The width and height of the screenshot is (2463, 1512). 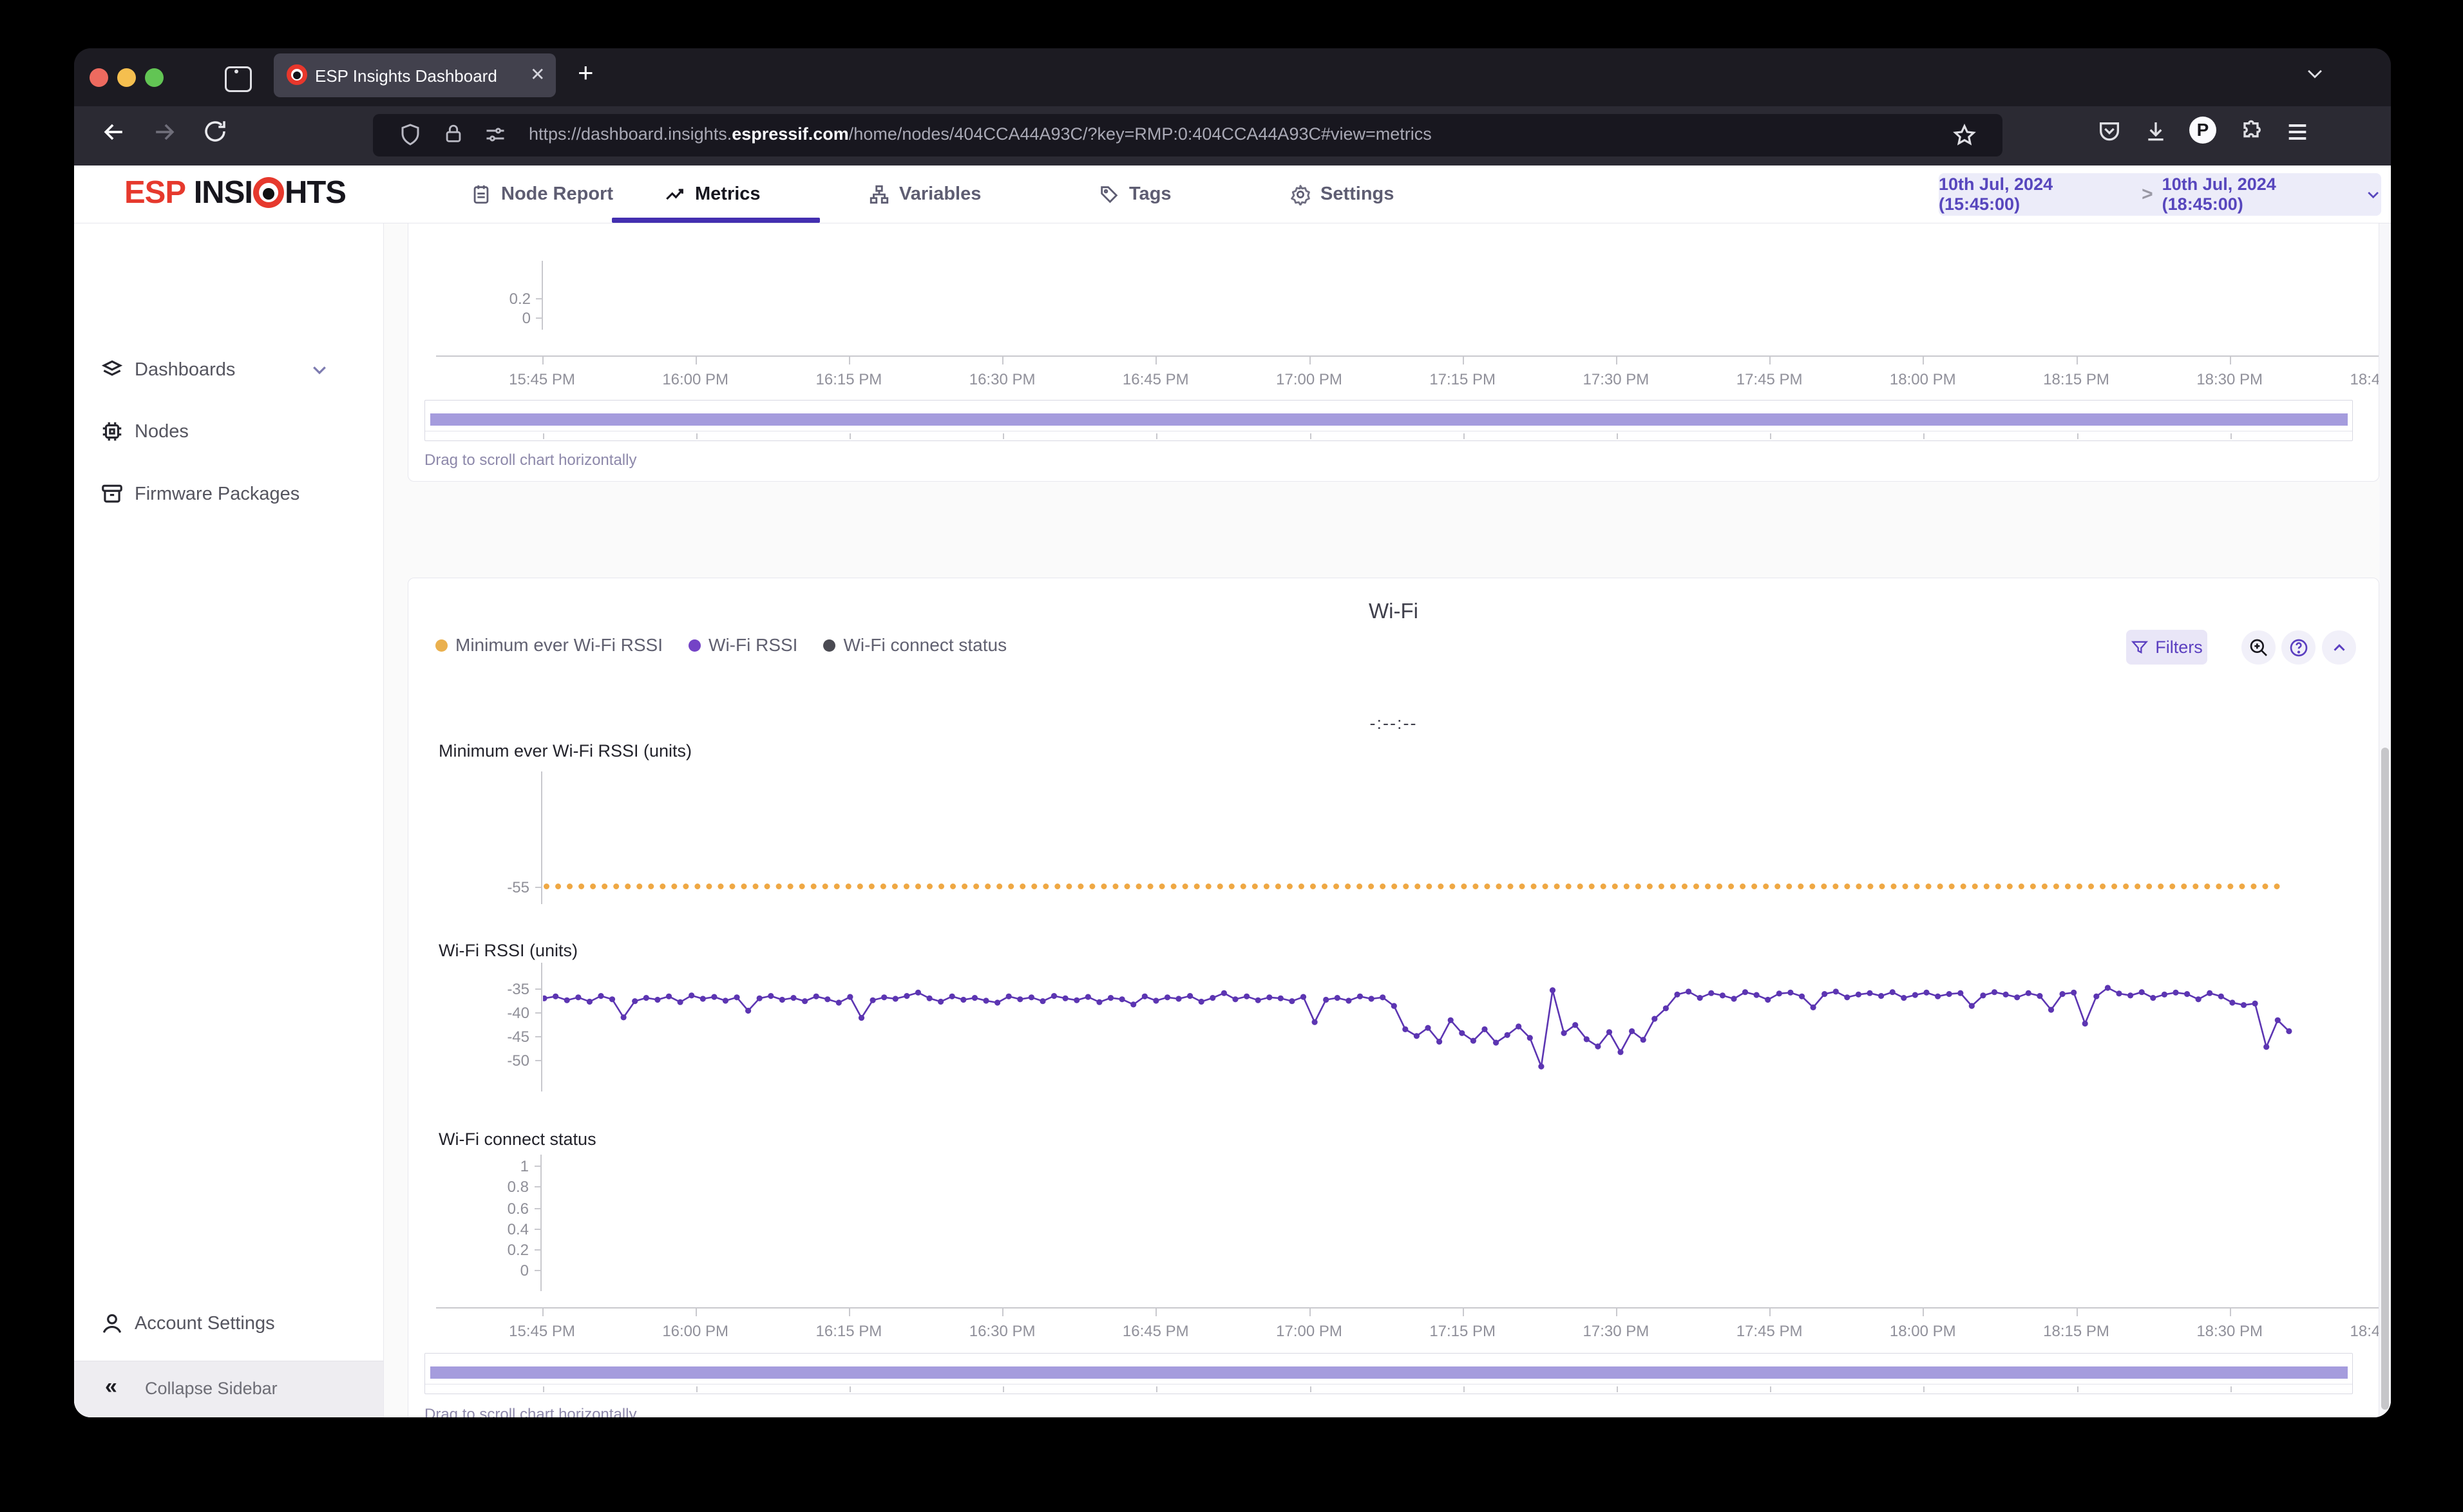 What do you see at coordinates (849, 1331) in the screenshot?
I see `time-axis-label: 16:15 PM` at bounding box center [849, 1331].